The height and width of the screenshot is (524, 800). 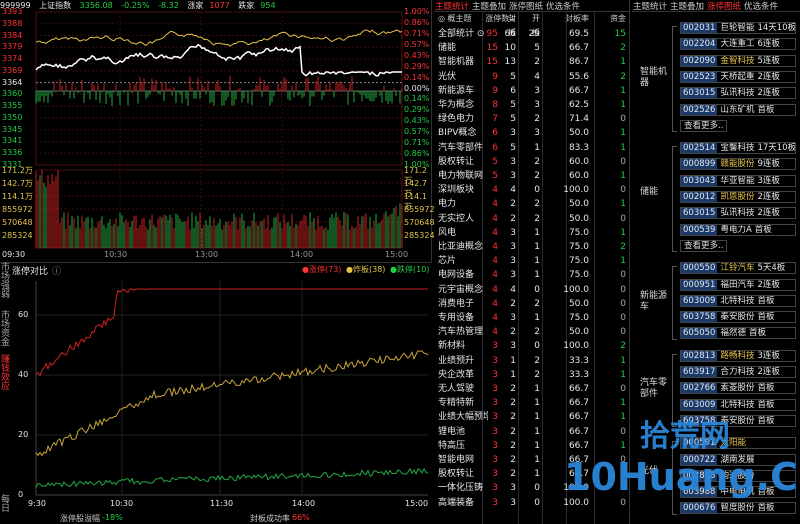 What do you see at coordinates (447, 204) in the screenshot?
I see `theme-name: 电力` at bounding box center [447, 204].